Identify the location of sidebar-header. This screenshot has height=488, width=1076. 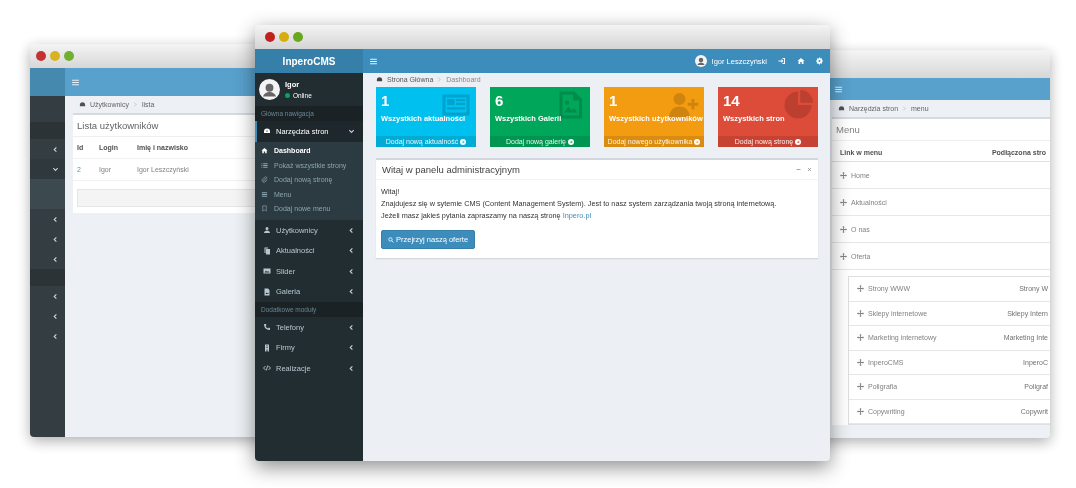
(47, 82).